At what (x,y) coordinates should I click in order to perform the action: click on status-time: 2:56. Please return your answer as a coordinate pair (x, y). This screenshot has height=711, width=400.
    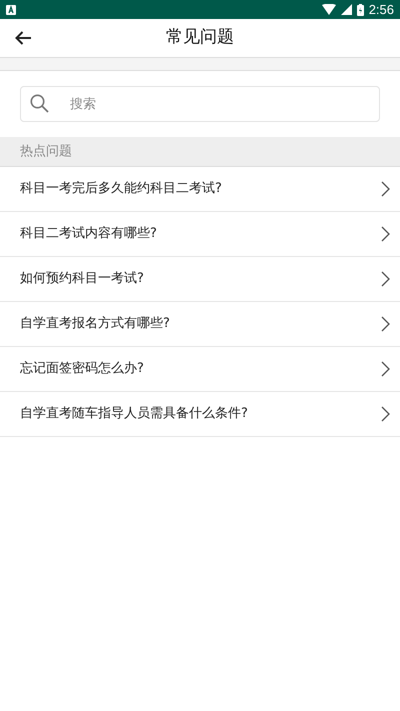
    Looking at the image, I should click on (381, 9).